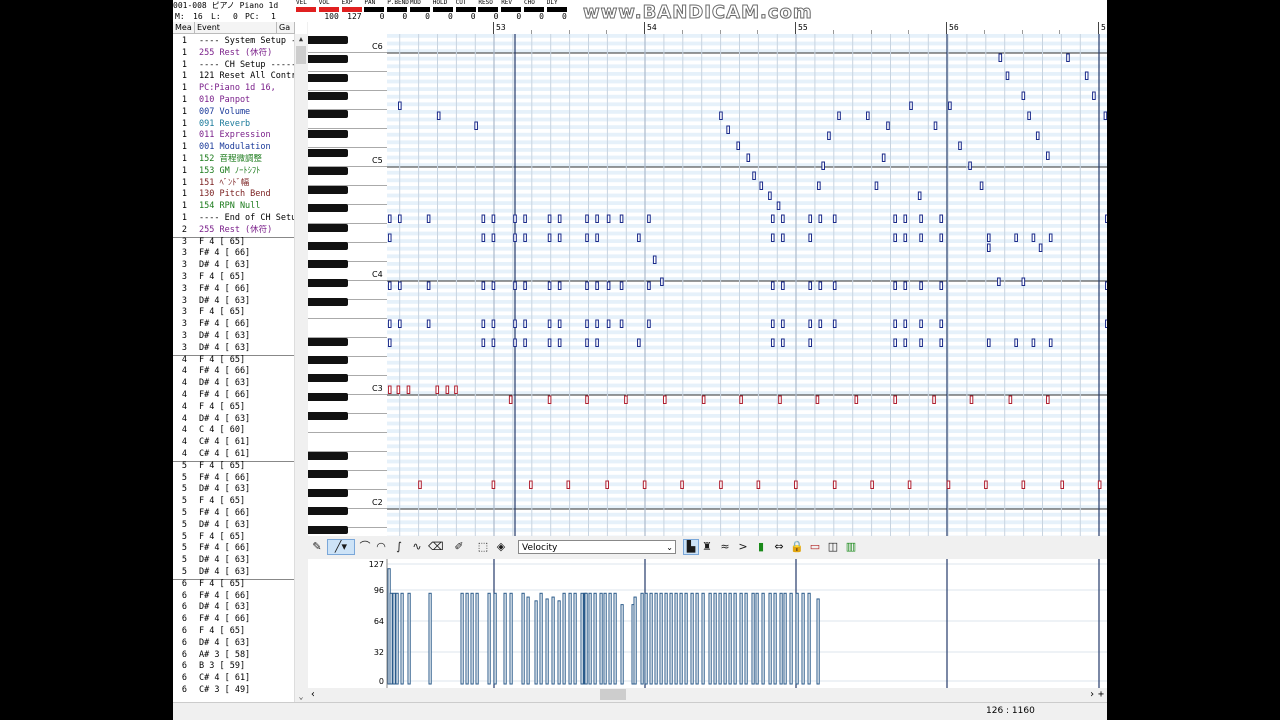 Image resolution: width=1280 pixels, height=720 pixels. Describe the element at coordinates (779, 547) in the screenshot. I see `stretch-tool-icon: ⇔` at that location.